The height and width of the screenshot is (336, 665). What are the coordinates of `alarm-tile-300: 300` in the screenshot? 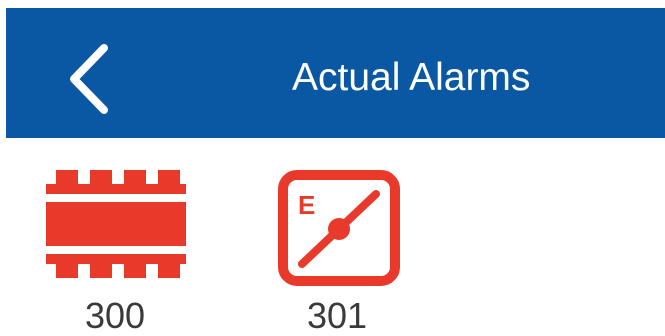 It's located at (115, 248).